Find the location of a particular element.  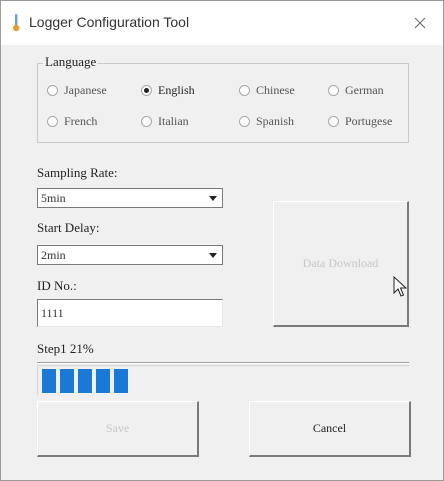

radio-chinese: Chinese is located at coordinates (267, 90).